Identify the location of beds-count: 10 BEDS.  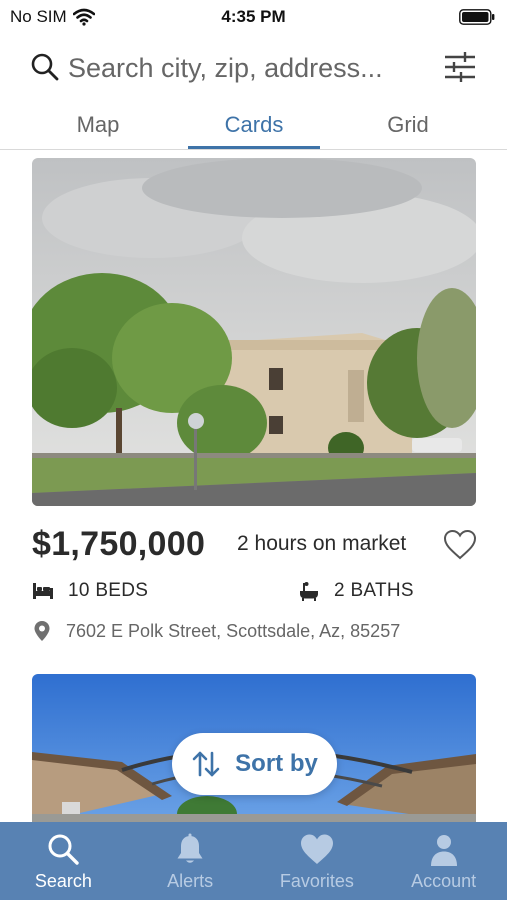
(108, 590).